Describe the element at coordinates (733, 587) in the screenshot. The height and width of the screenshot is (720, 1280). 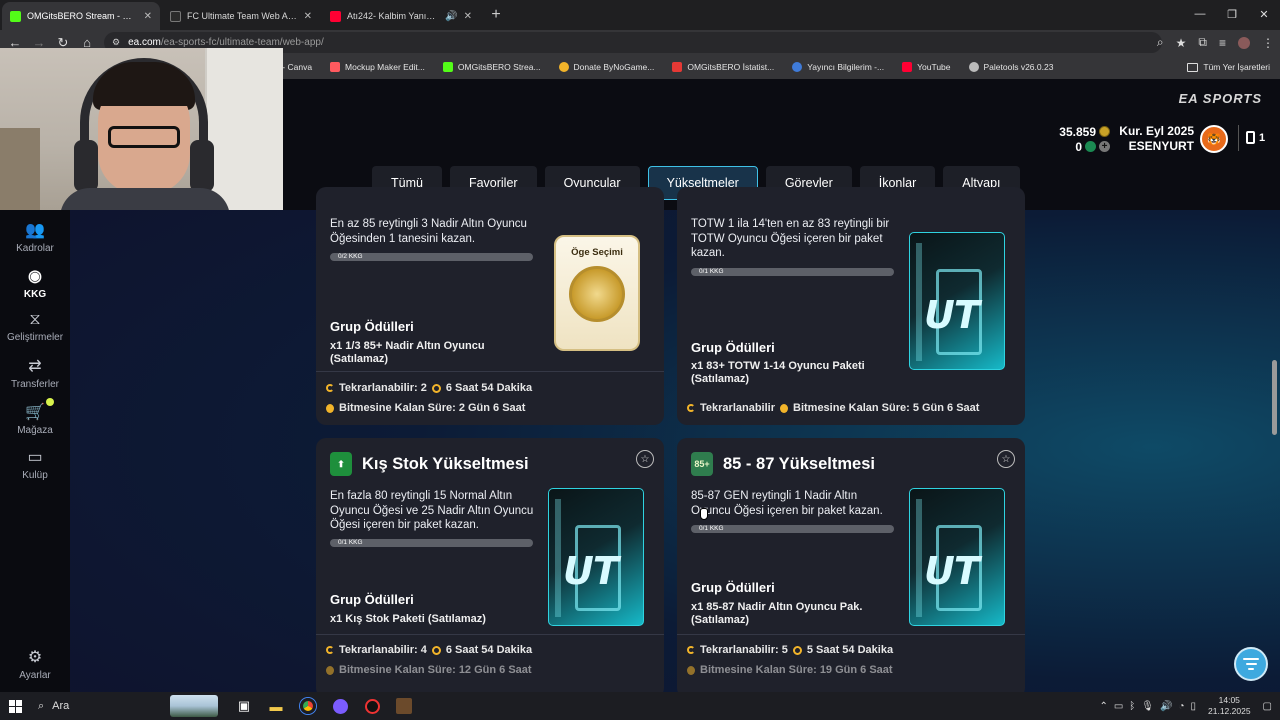
I see `group-rewards-title: Grup Ödülleri` at that location.